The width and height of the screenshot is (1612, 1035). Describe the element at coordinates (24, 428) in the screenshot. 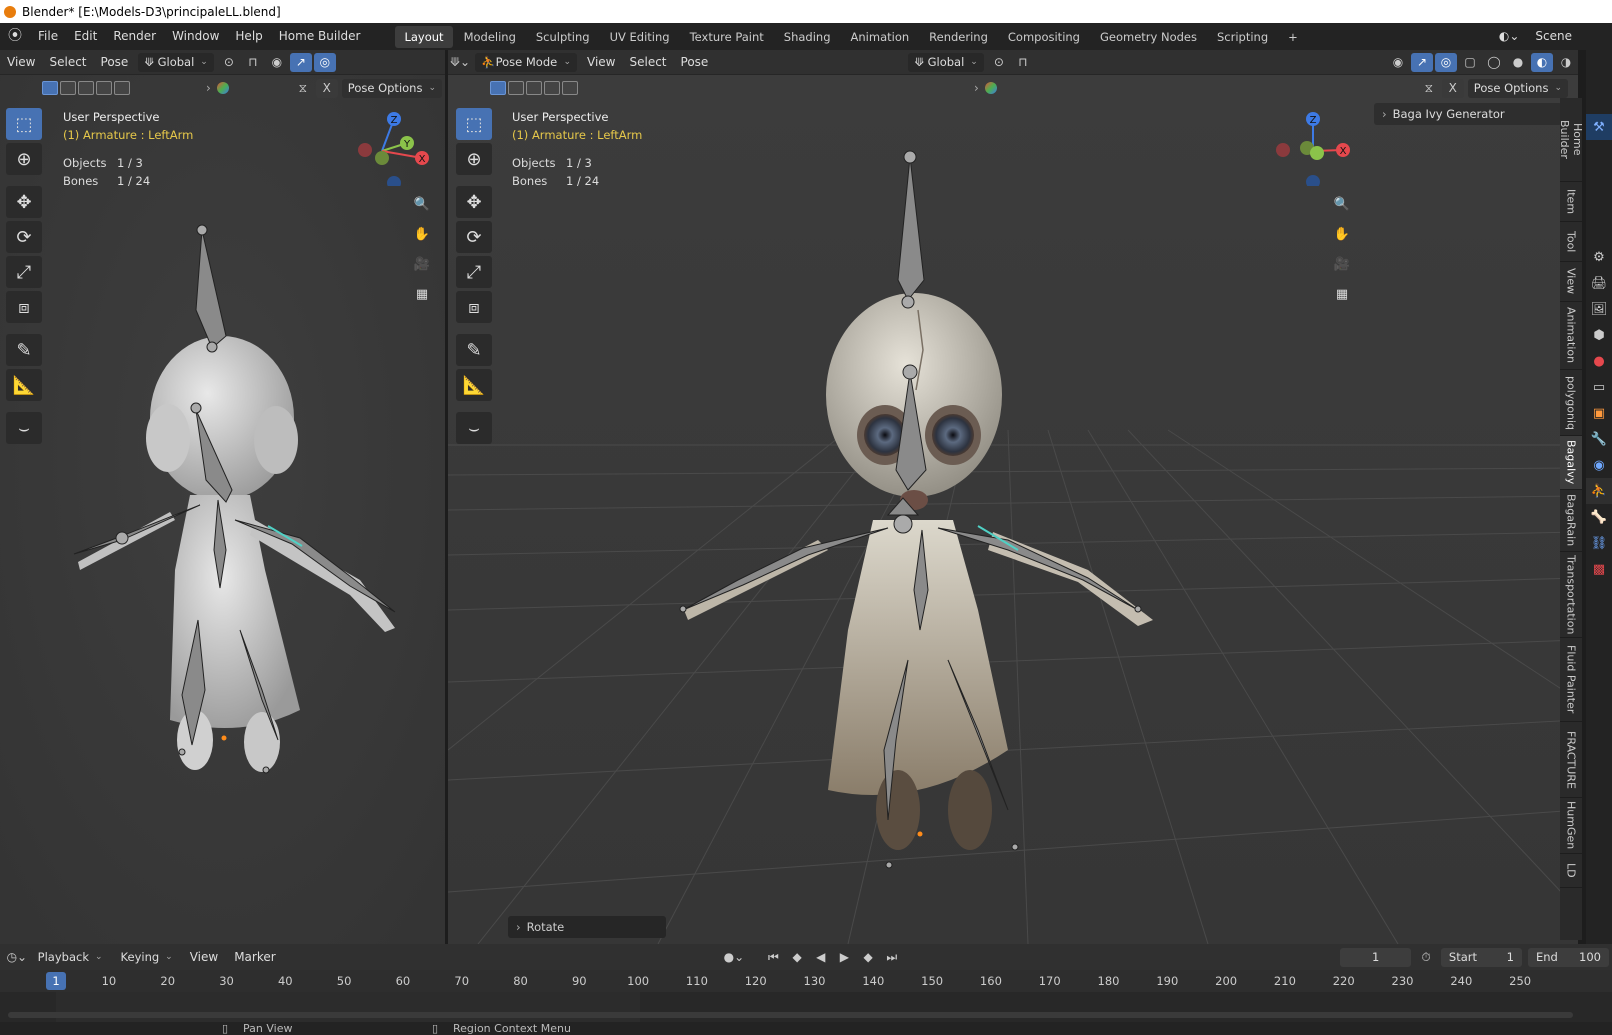

I see `bone-envelope-tool-icon: ⌣` at that location.